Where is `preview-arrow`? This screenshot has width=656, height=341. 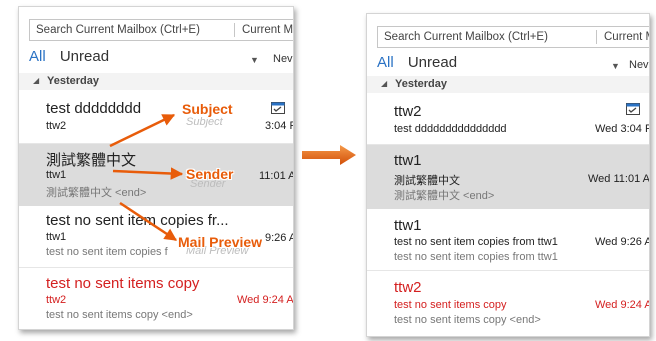 preview-arrow is located at coordinates (148, 221).